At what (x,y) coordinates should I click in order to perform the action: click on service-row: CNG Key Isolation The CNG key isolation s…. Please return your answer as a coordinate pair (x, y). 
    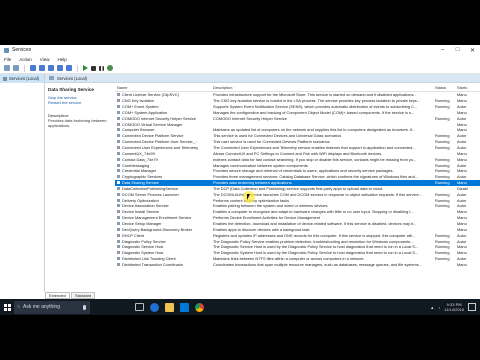
    Looking at the image, I should click on (297, 101).